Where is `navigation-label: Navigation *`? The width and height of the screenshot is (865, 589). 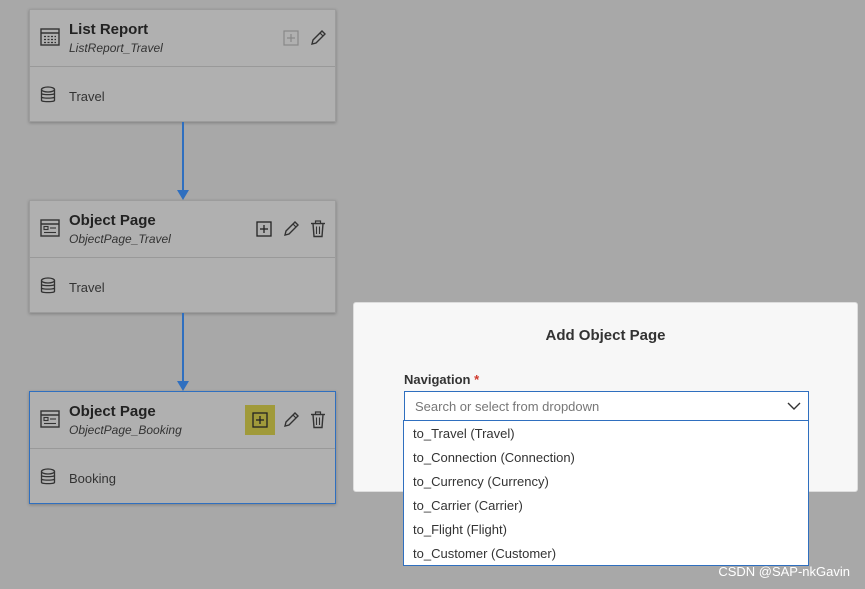
navigation-label: Navigation * is located at coordinates (441, 379).